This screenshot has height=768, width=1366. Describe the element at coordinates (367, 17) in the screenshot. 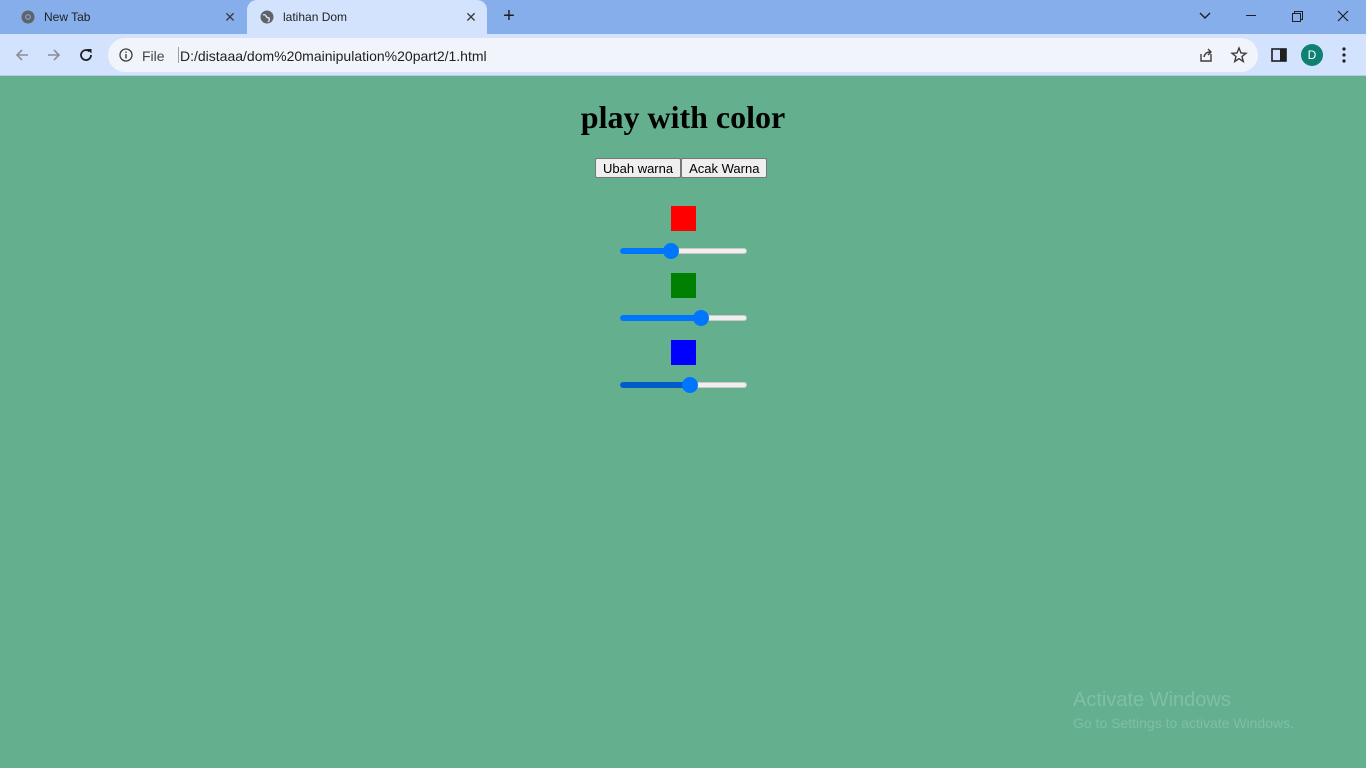

I see `tab-latihan-dom: latihan Dom ✕` at that location.